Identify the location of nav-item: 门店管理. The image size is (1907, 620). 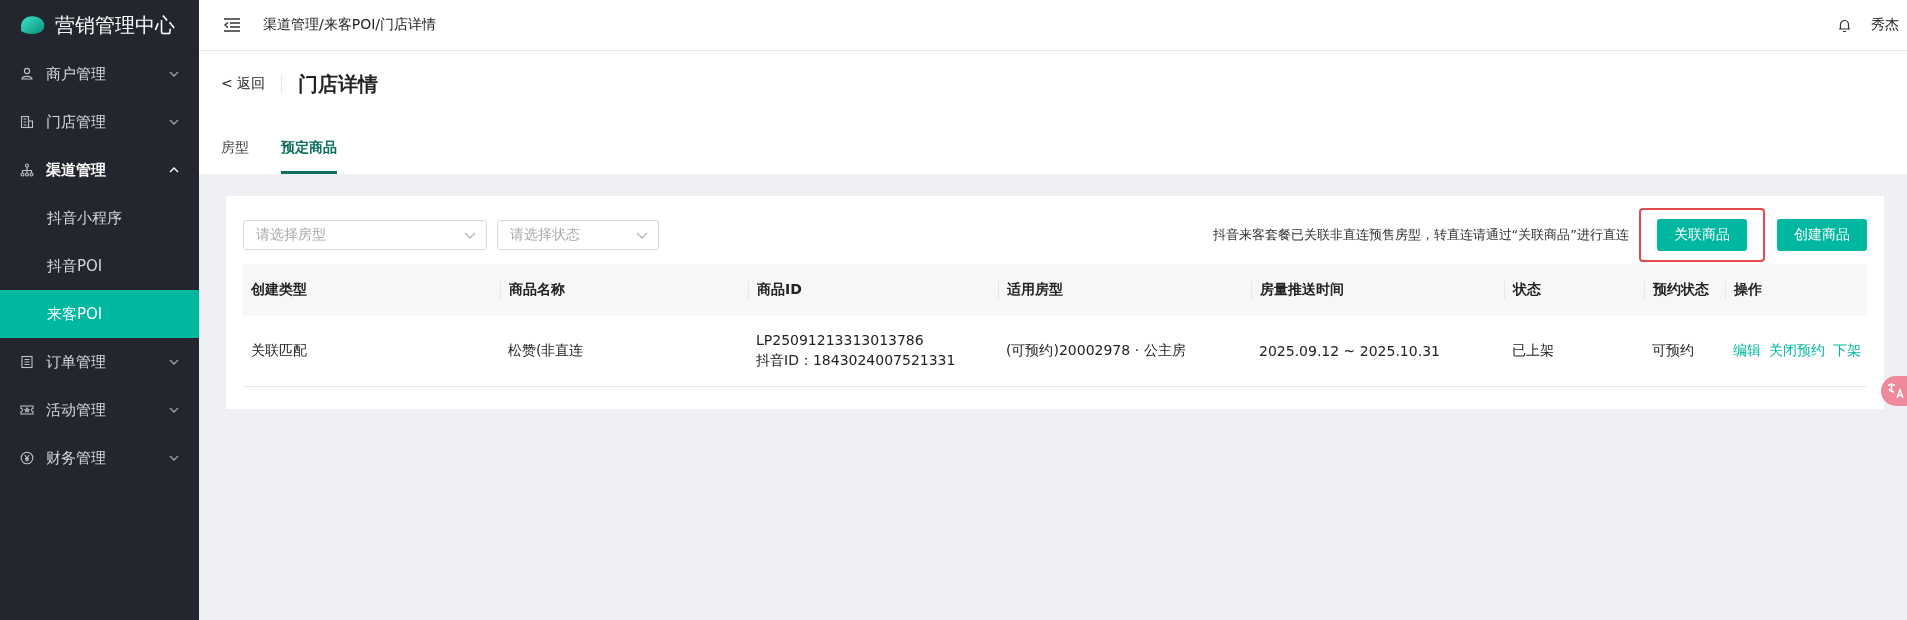
(99, 122).